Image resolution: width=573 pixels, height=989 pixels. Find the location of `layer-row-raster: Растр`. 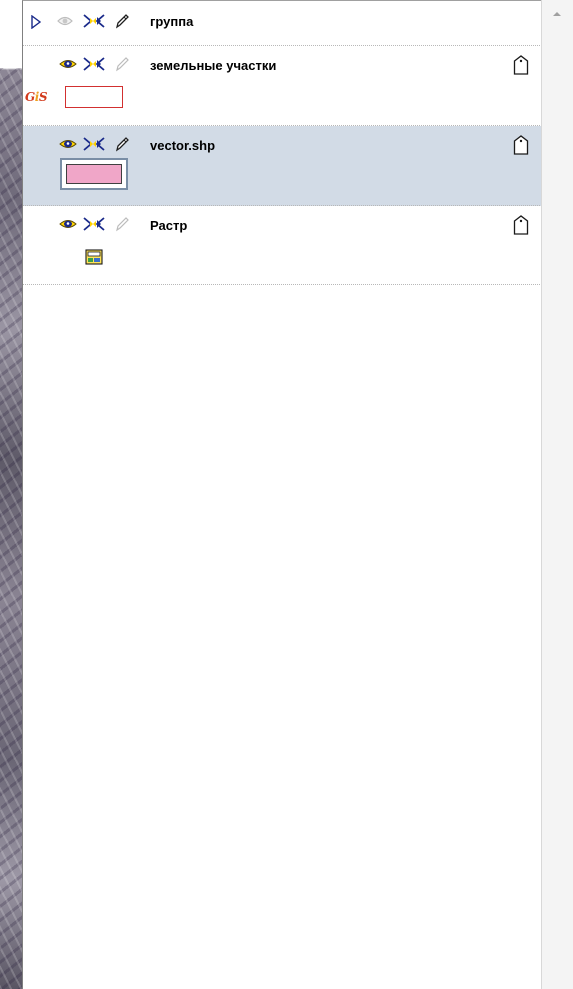

layer-row-raster: Растр is located at coordinates (282, 245).